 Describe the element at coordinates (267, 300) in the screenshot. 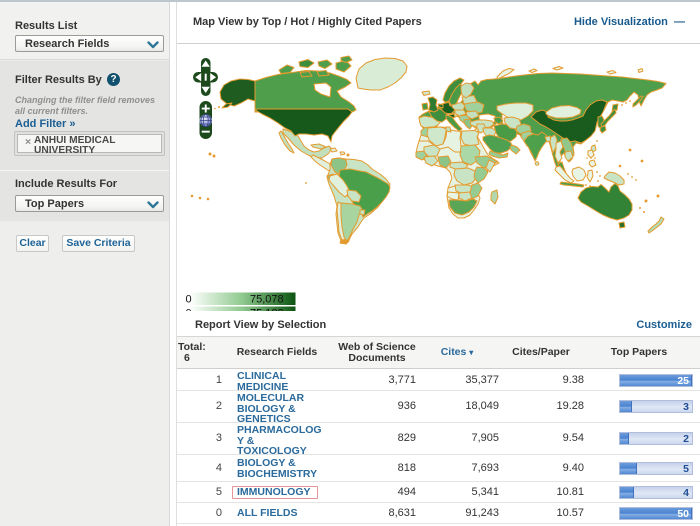

I see `svg-text: 75,078` at that location.